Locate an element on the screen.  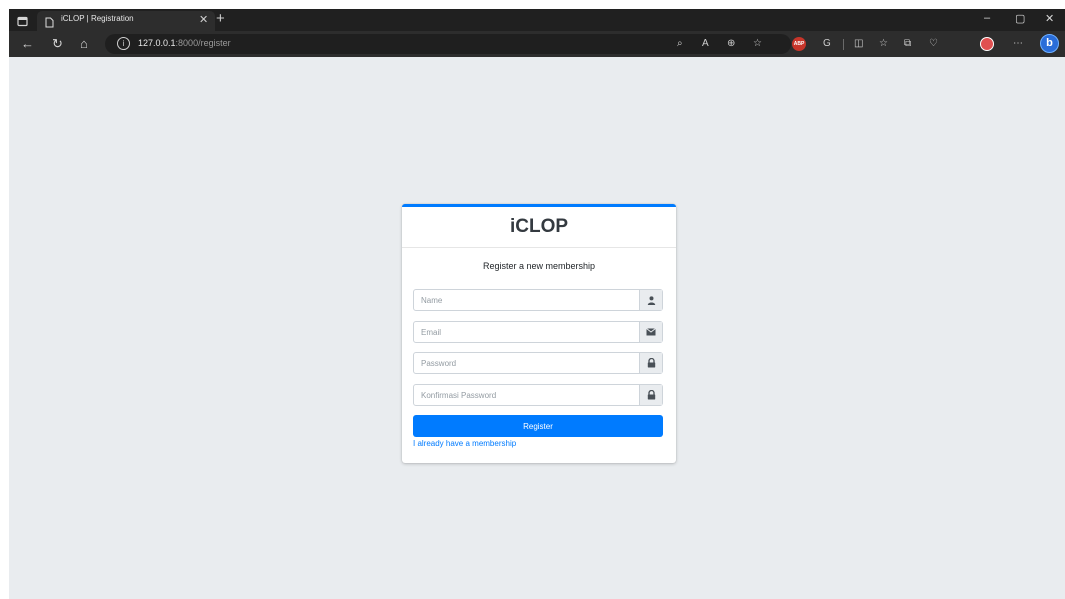
brand-logo: iCLOP is located at coordinates (539, 227).